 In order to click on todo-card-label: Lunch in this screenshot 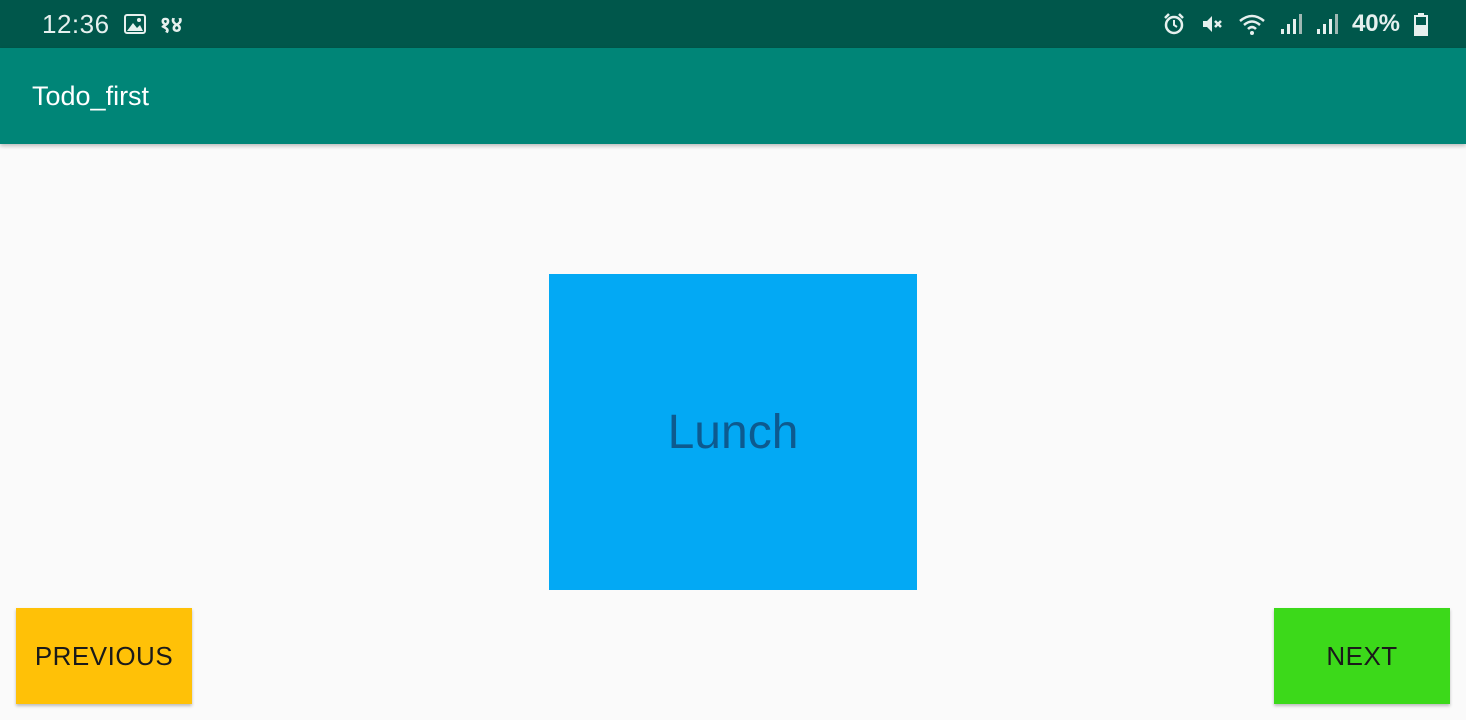, I will do `click(733, 432)`.